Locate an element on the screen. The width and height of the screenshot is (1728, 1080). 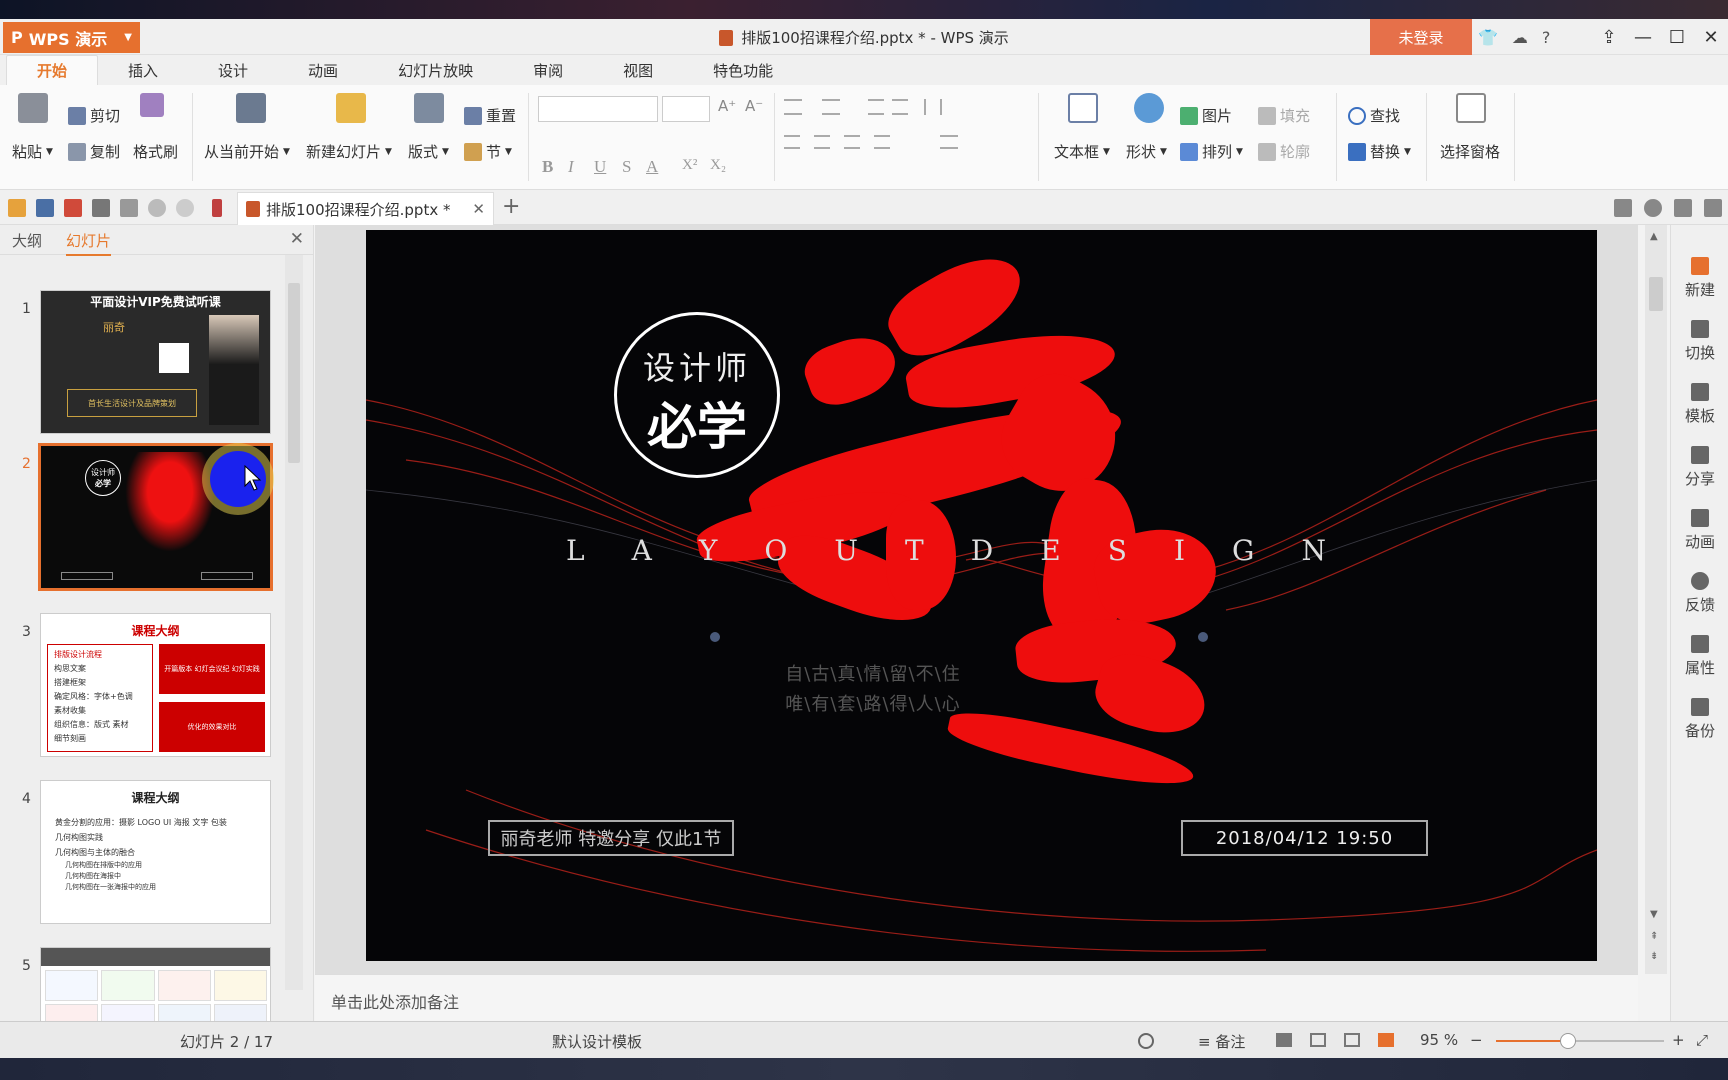
next-slide-icon: ⇟ is located at coordinates (1654, 956).